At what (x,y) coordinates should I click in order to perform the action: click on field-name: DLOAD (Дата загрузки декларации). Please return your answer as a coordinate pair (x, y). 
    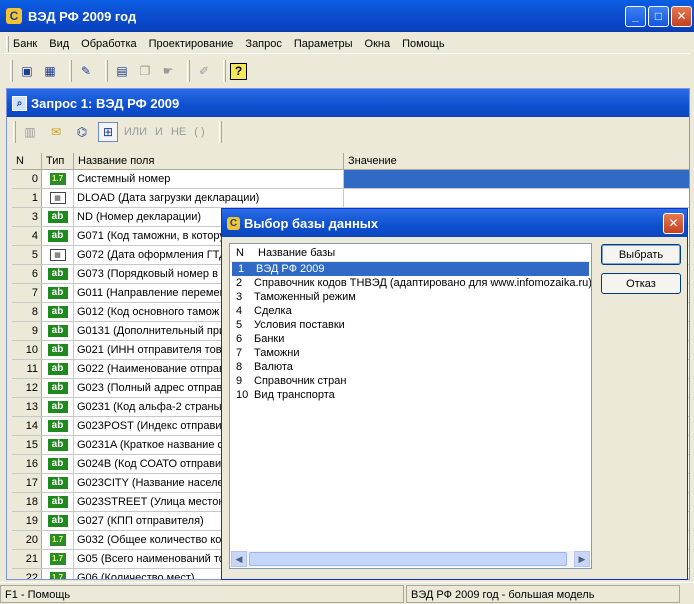
    Looking at the image, I should click on (209, 198).